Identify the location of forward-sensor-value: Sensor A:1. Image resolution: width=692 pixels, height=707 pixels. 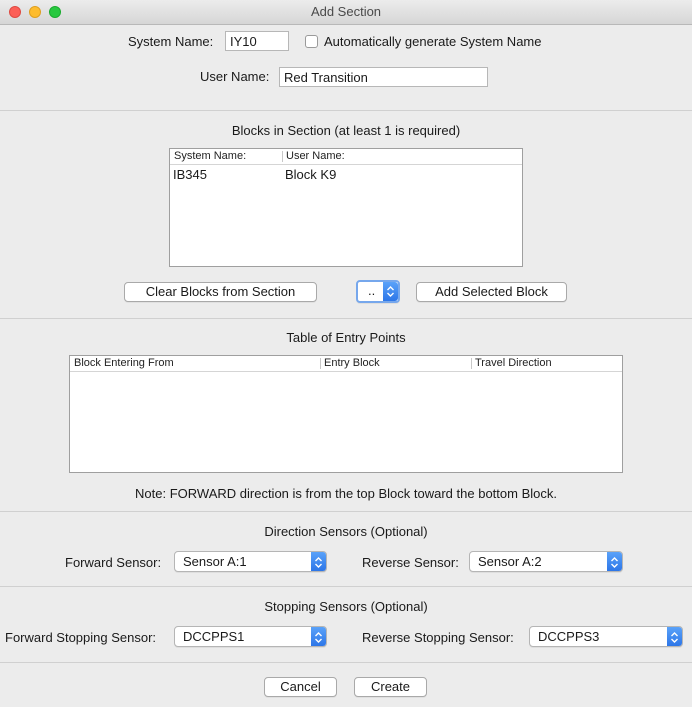
(215, 561).